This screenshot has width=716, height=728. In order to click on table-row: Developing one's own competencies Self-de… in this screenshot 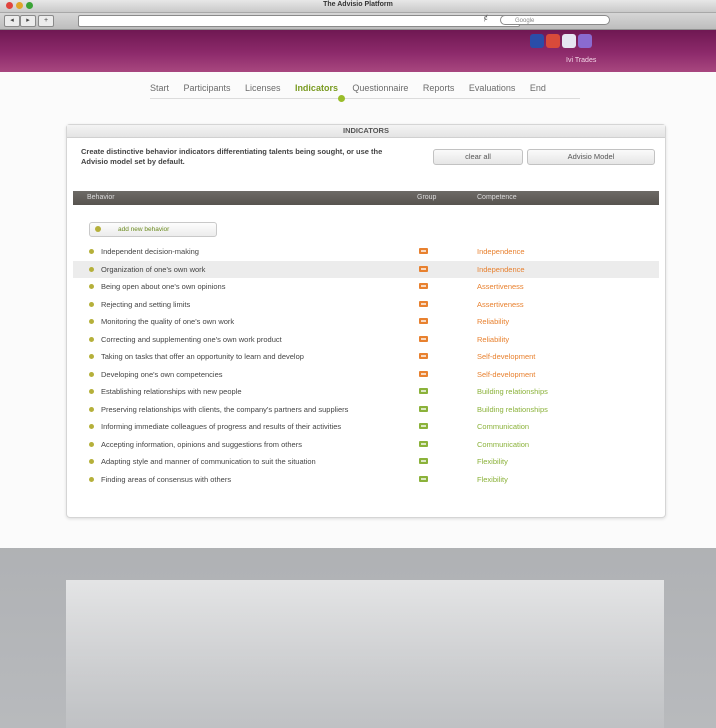, I will do `click(366, 375)`.